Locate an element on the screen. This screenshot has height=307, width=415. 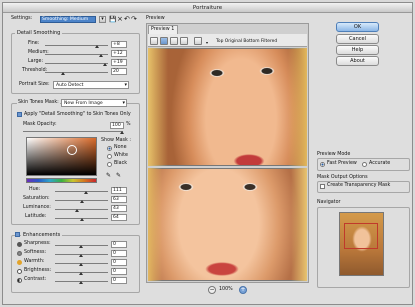
navigator-view-box is located at coordinates (361, 236).